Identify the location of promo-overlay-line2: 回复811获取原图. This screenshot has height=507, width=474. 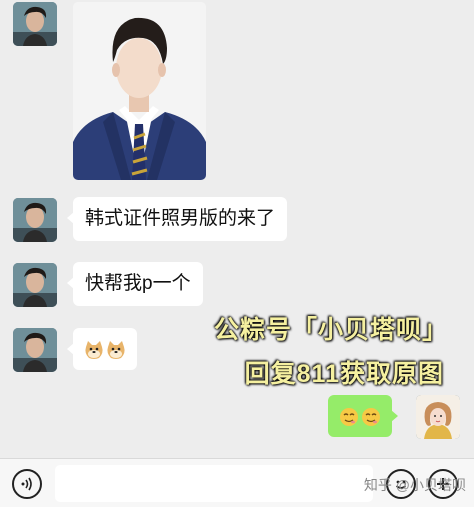
(344, 374).